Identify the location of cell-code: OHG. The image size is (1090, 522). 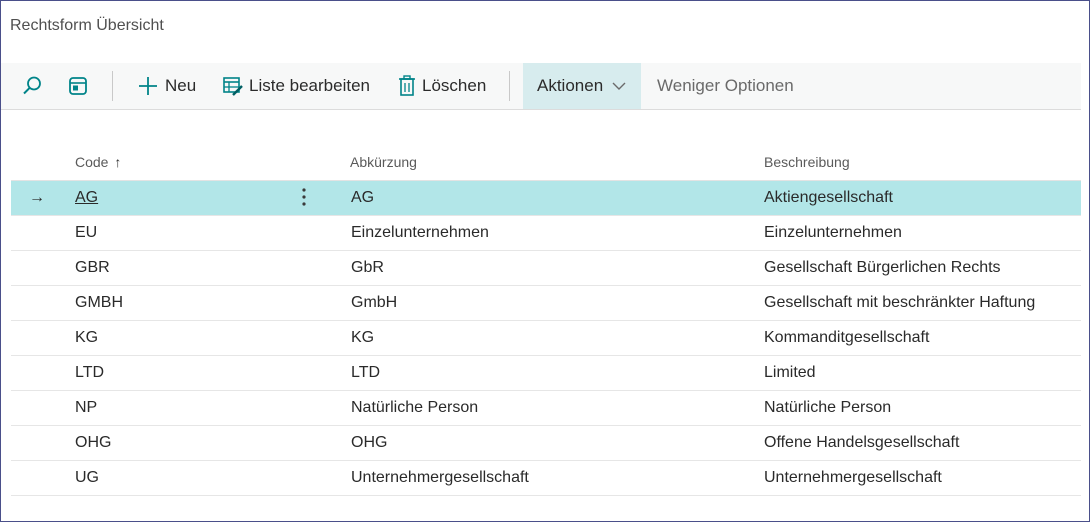
(93, 442).